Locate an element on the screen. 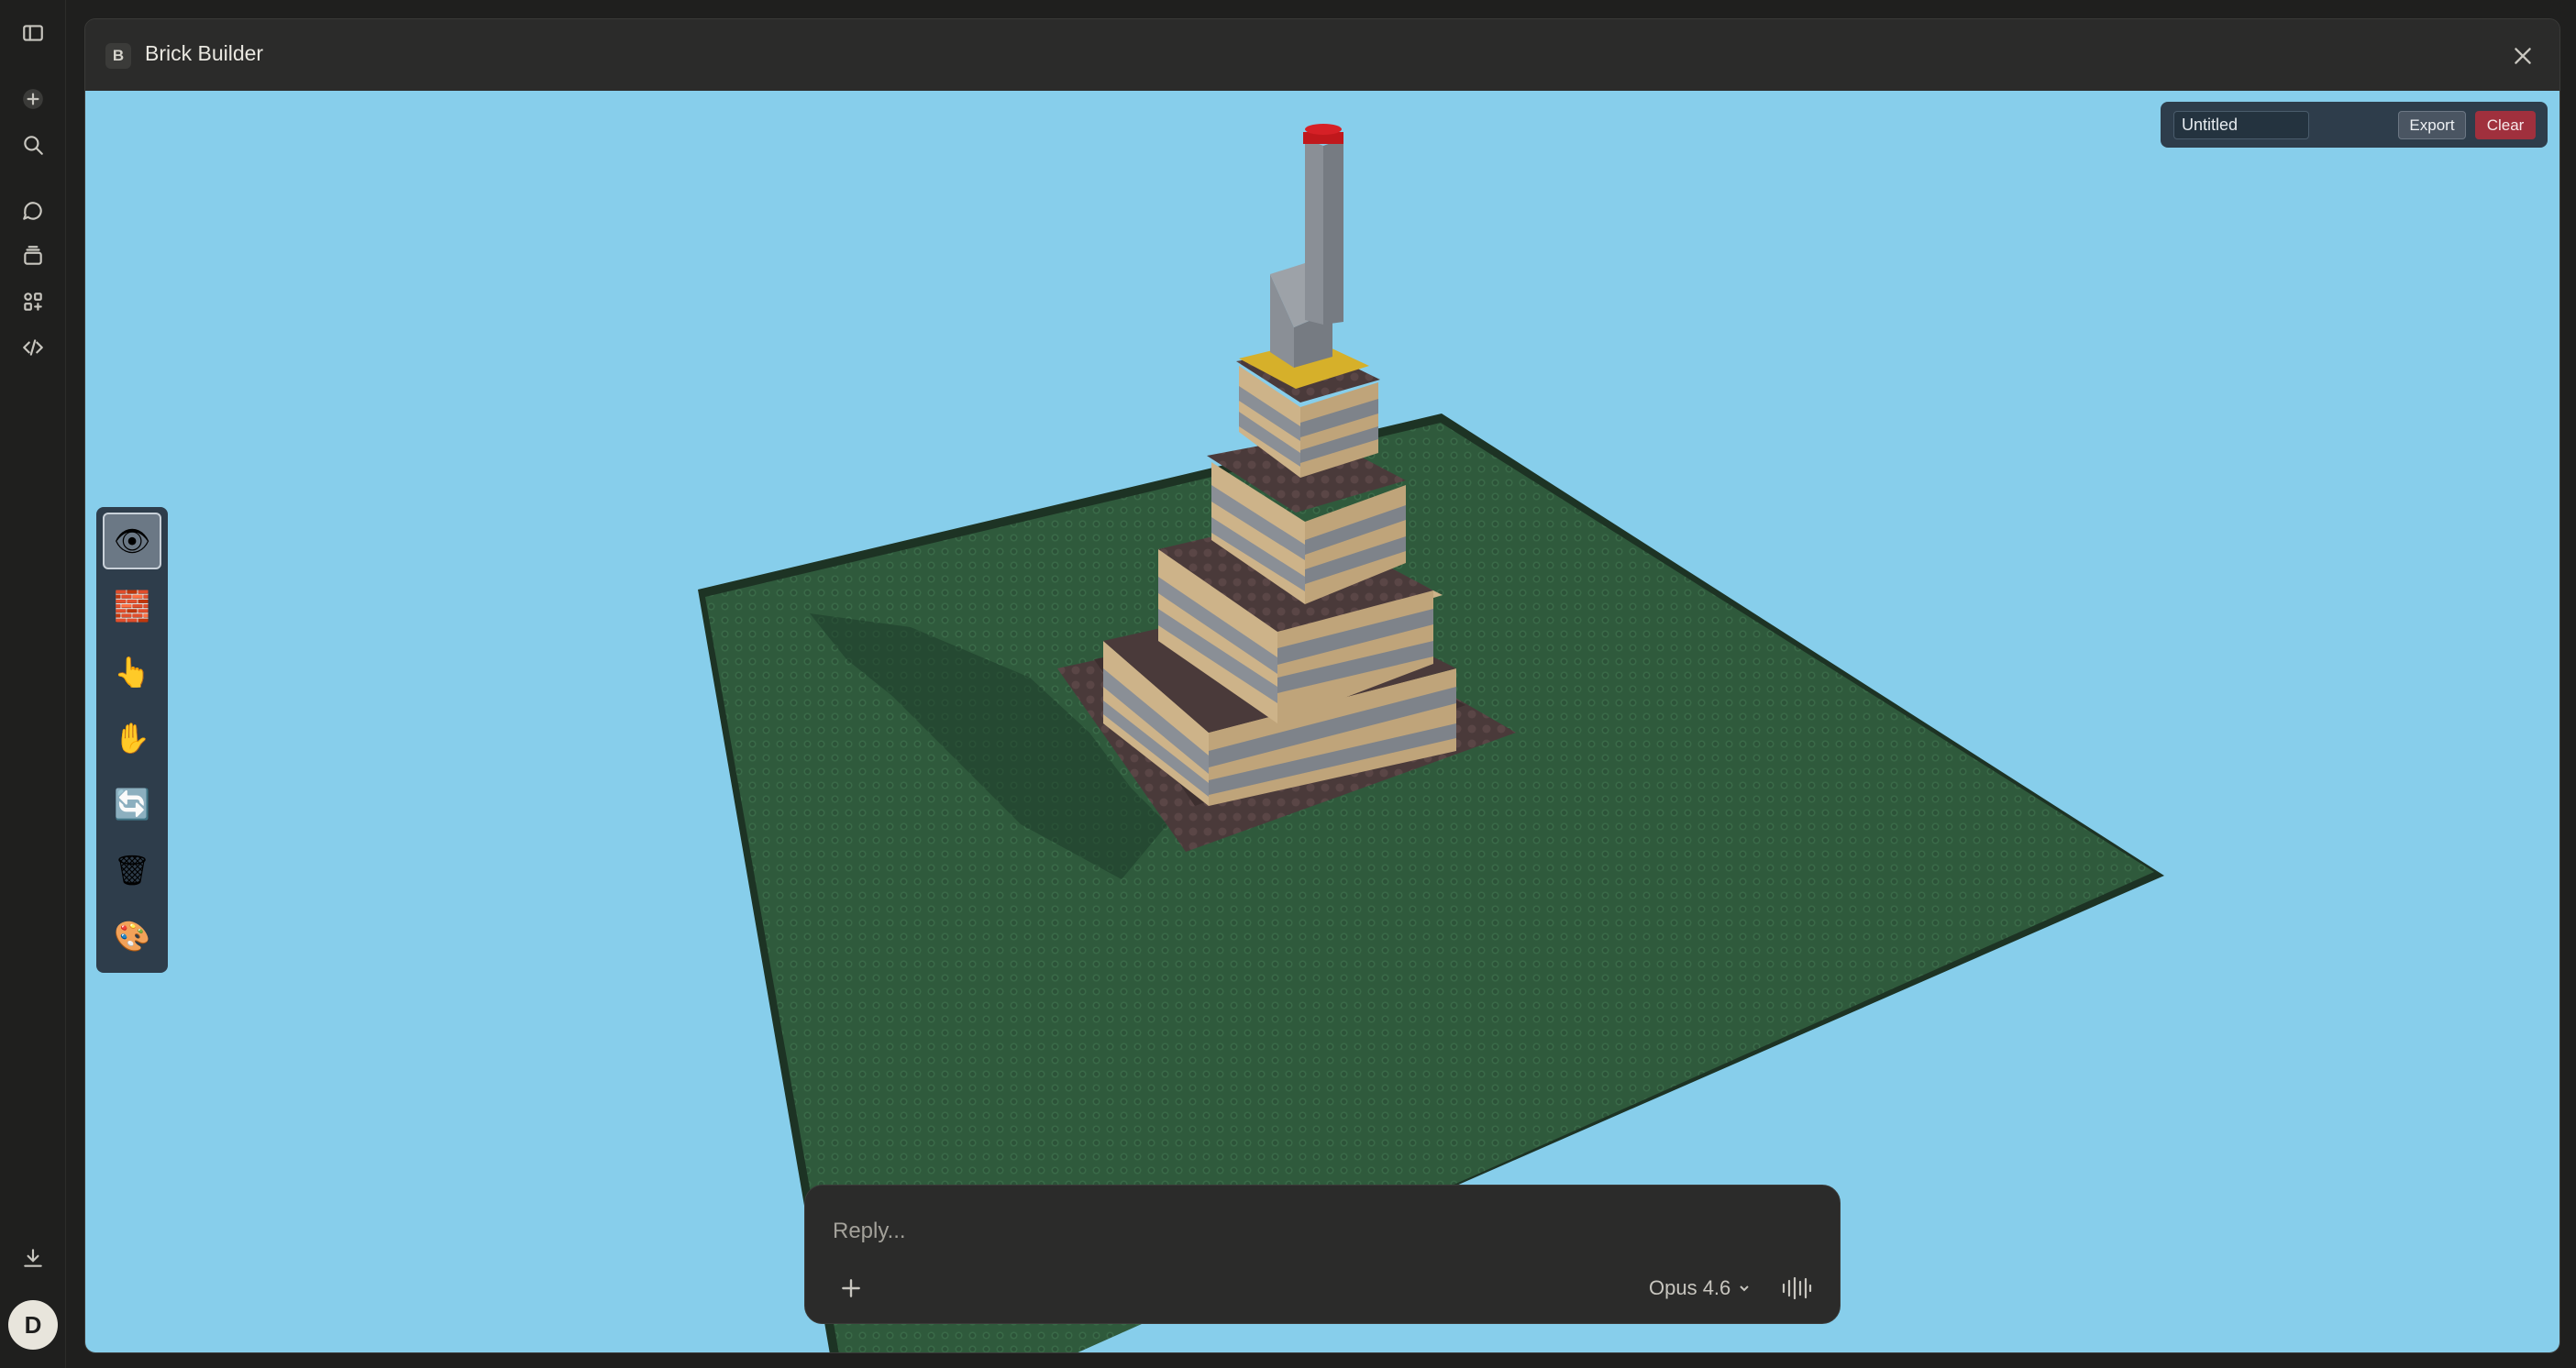  clear-button: Clear is located at coordinates (2505, 125).